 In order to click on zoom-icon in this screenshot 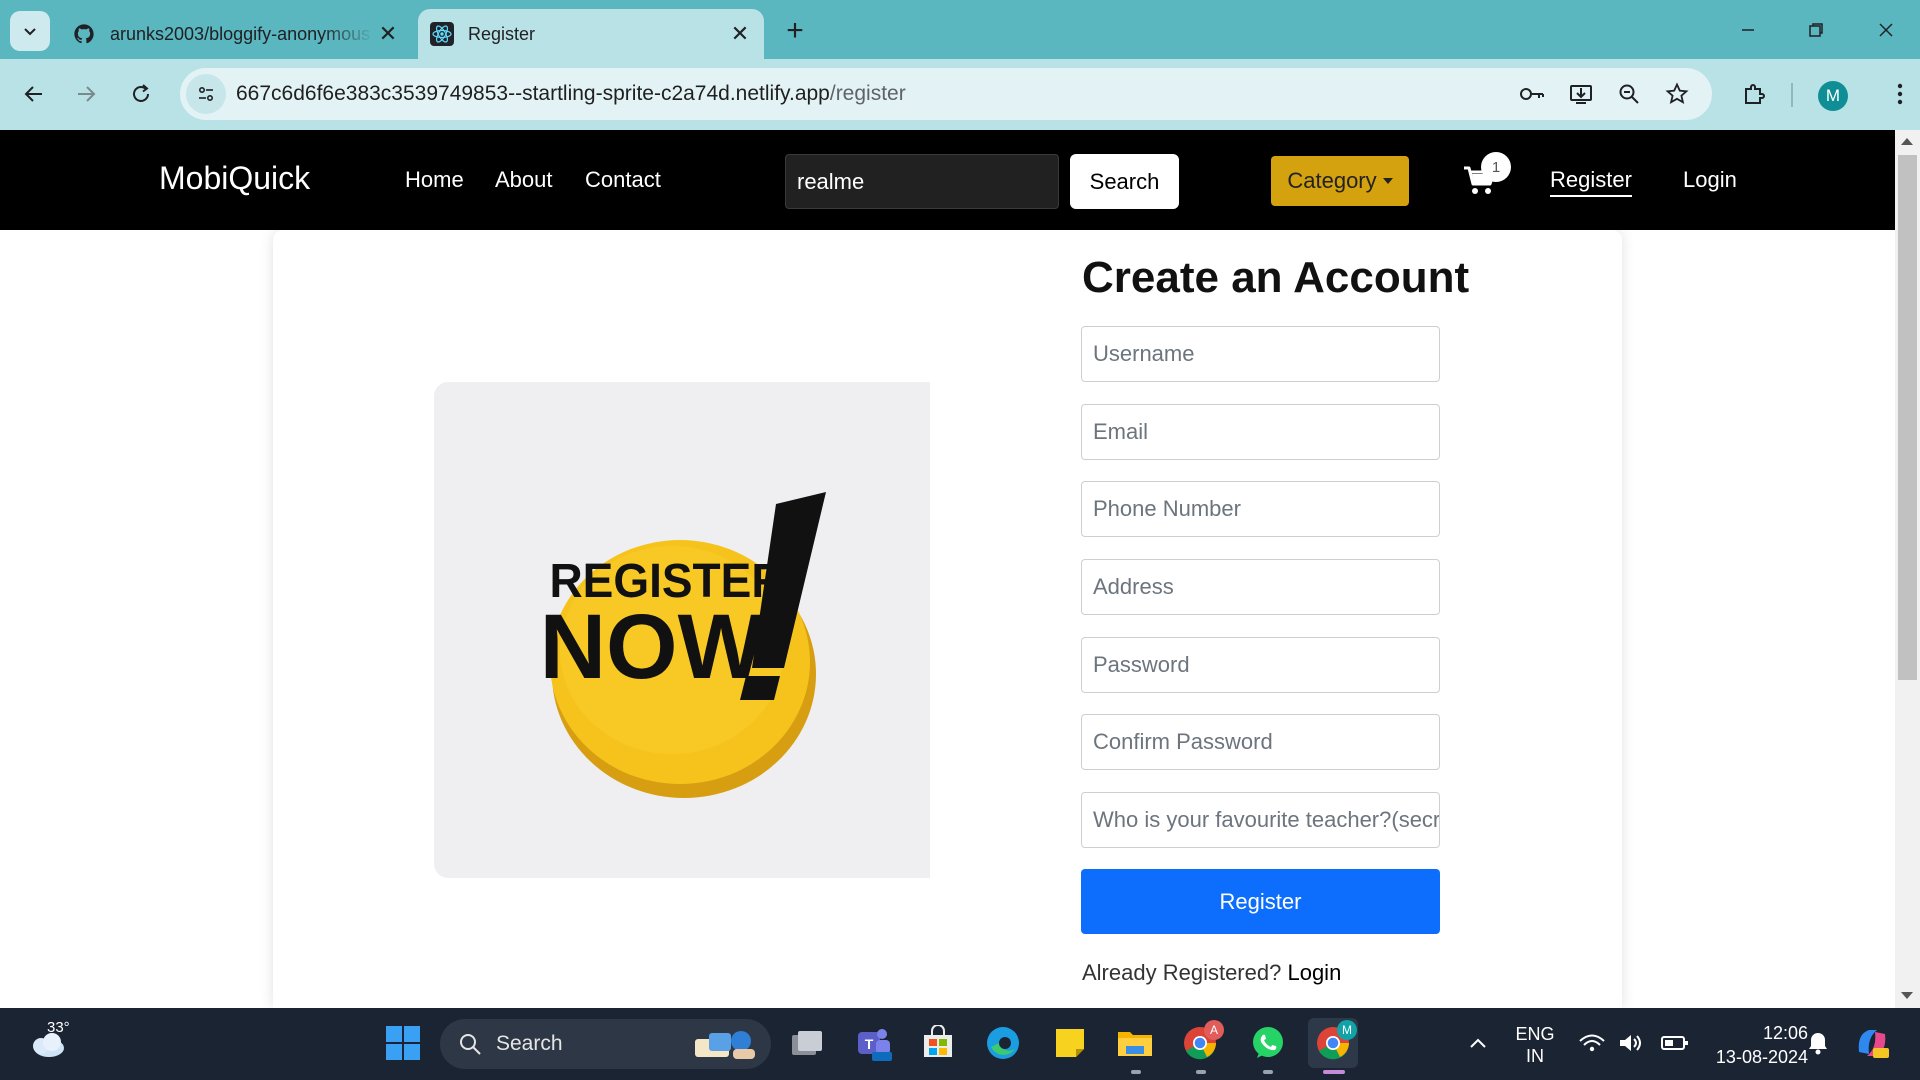, I will do `click(1629, 94)`.